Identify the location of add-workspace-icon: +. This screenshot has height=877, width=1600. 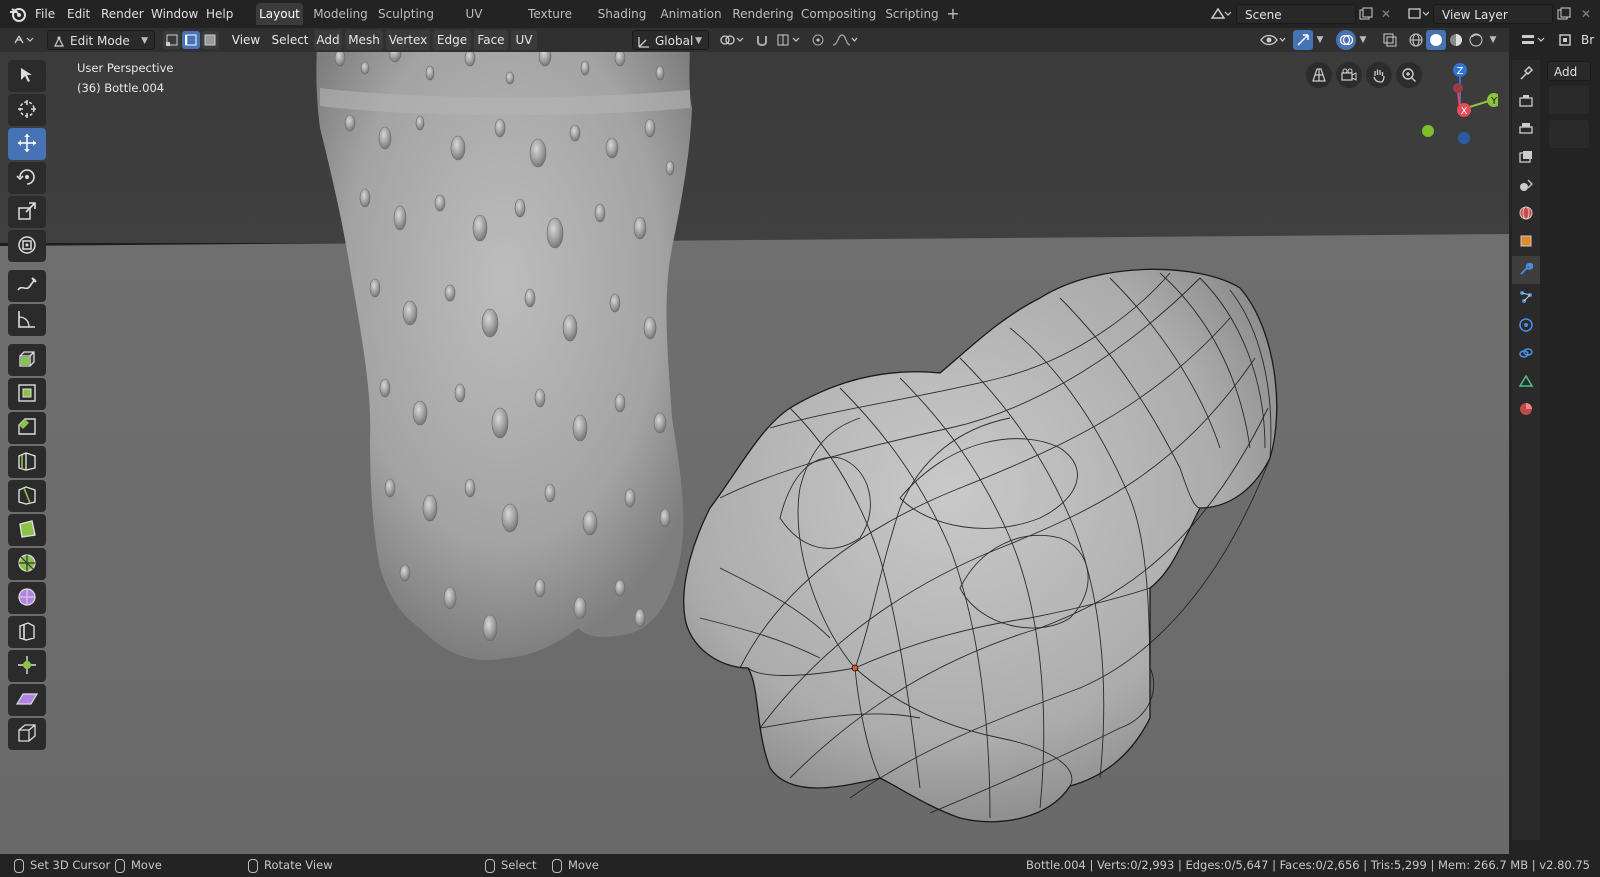
(953, 14).